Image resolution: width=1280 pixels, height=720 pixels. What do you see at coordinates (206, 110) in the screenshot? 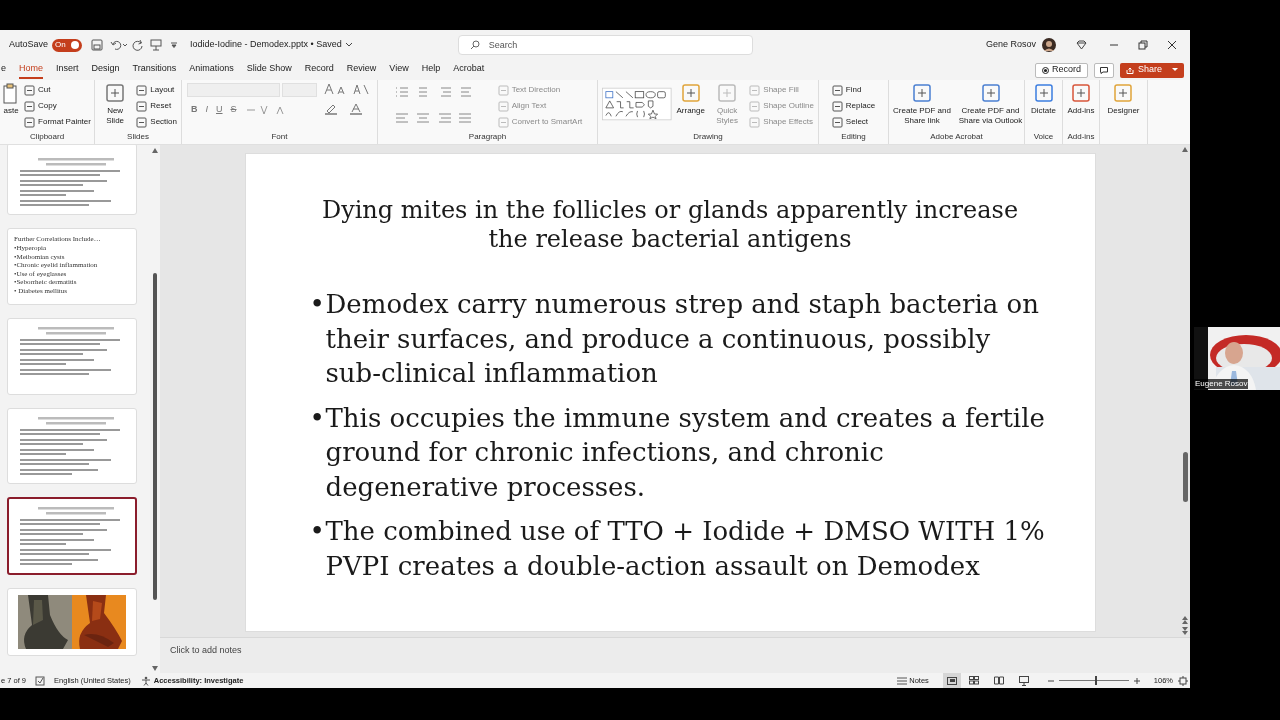
I see `format-button: I` at bounding box center [206, 110].